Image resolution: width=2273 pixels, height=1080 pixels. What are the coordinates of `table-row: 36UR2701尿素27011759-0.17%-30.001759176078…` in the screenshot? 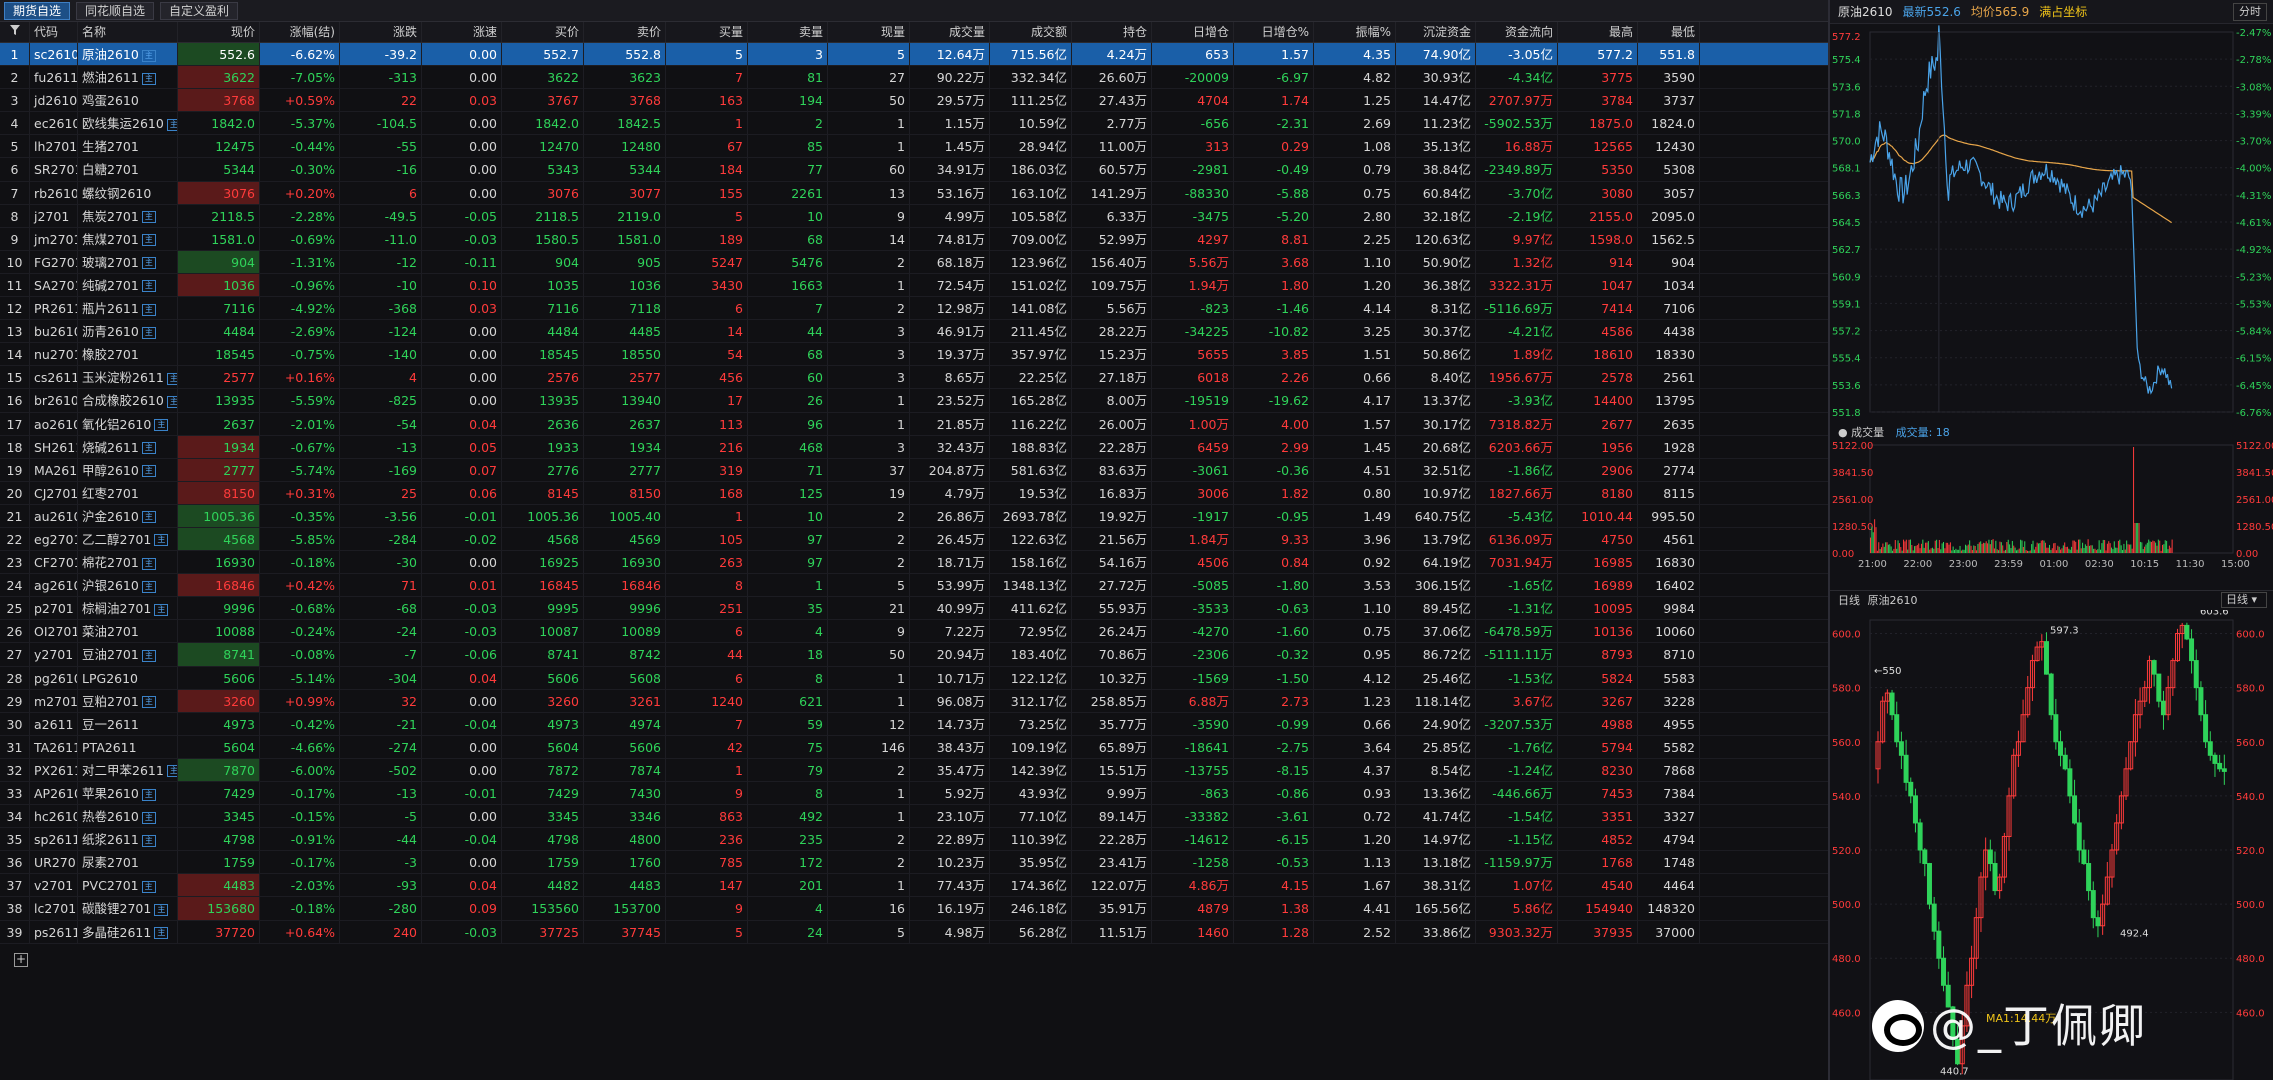 It's located at (914, 863).